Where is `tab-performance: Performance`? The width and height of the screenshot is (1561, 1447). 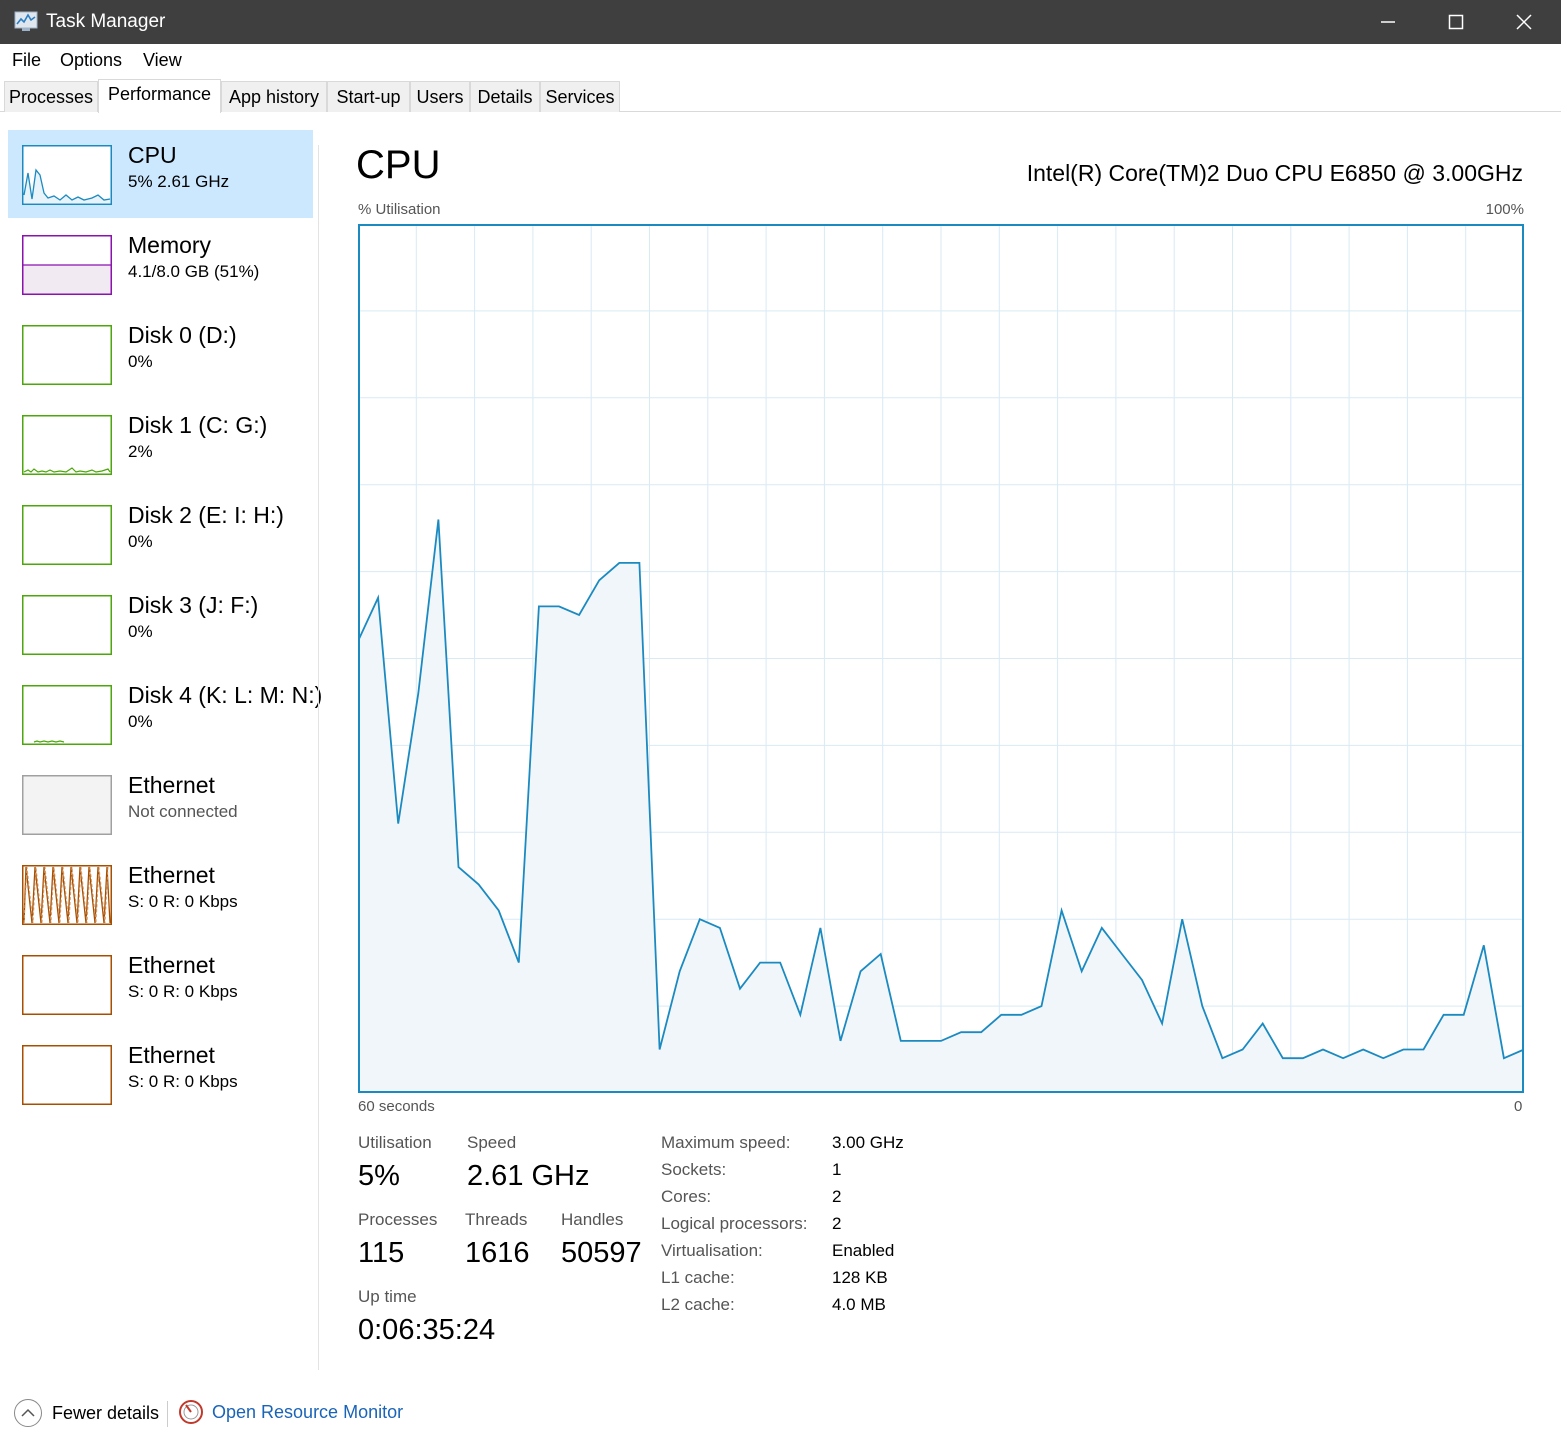 tab-performance: Performance is located at coordinates (159, 96).